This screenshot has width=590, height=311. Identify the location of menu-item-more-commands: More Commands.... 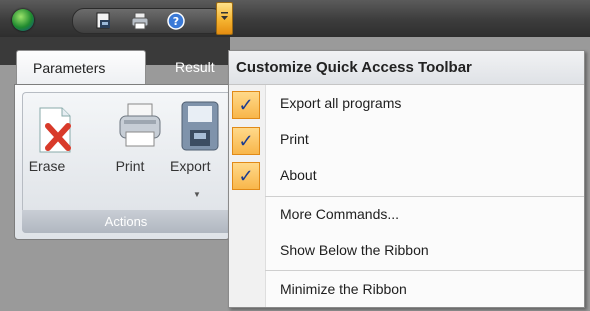
(424, 216).